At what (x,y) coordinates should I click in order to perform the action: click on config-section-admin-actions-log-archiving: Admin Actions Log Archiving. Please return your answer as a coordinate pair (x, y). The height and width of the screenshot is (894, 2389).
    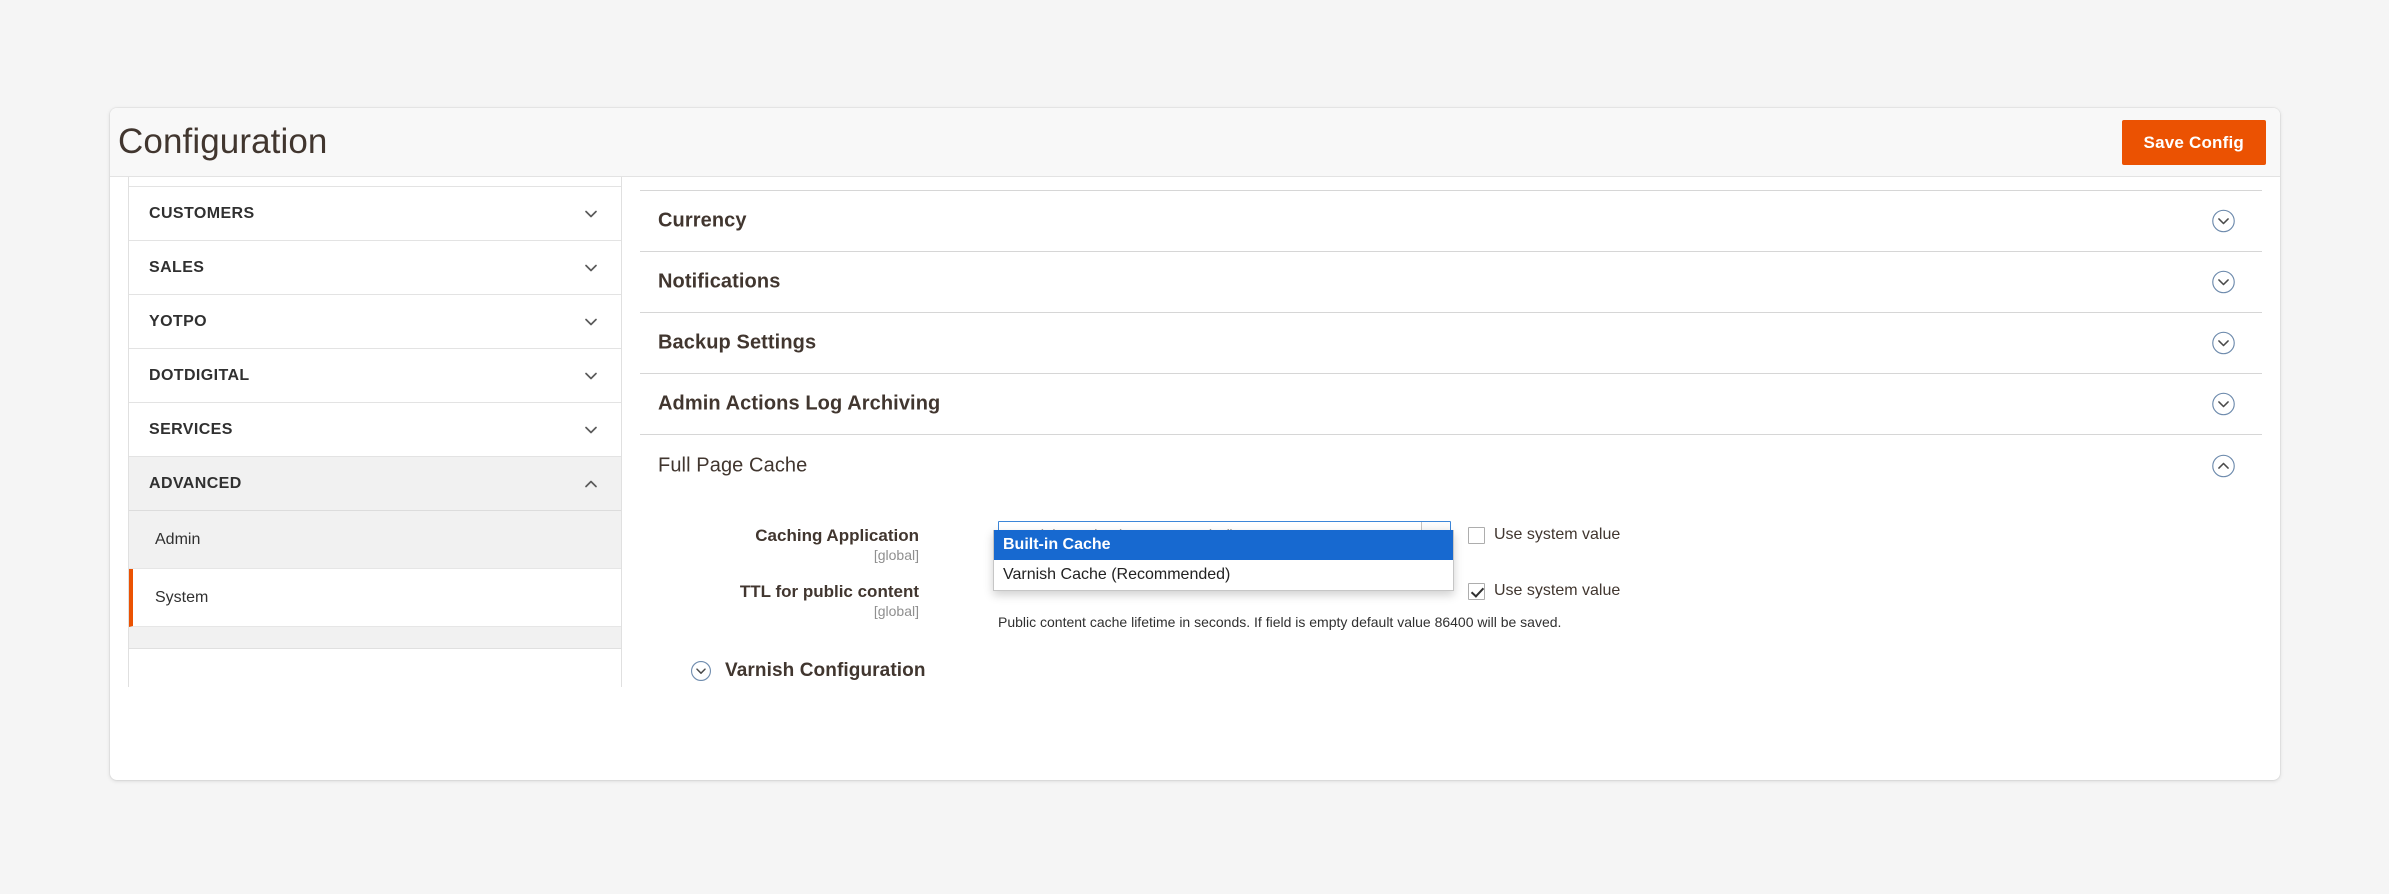
    Looking at the image, I should click on (1451, 404).